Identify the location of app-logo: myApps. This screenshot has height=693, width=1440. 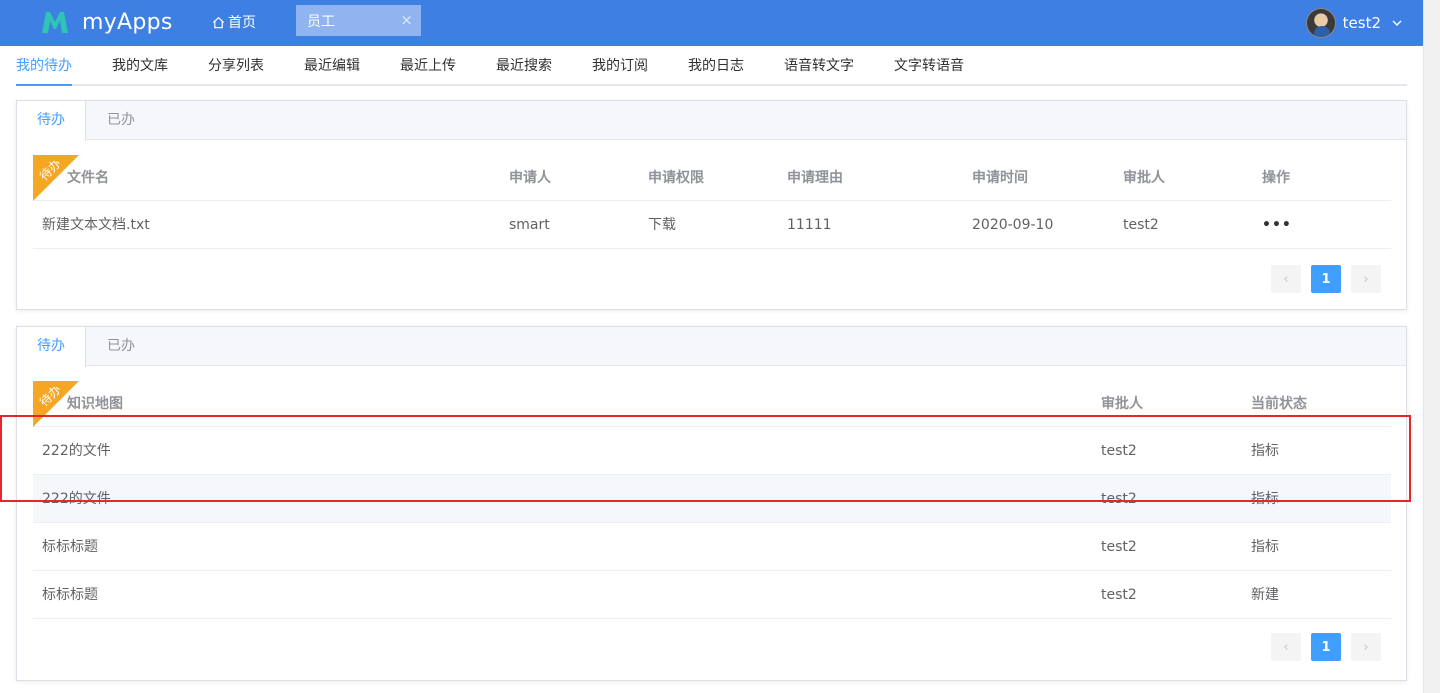
(106, 22).